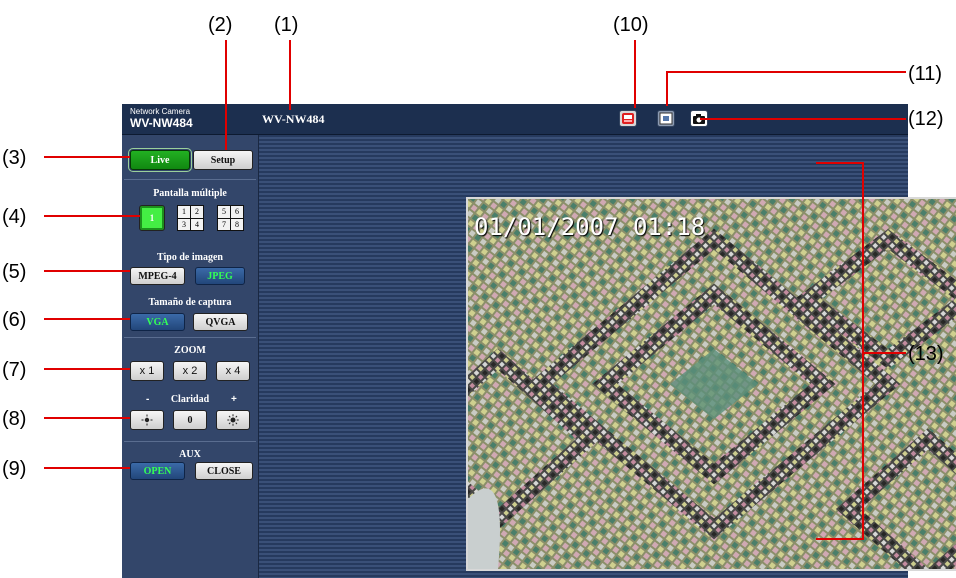 The width and height of the screenshot is (956, 578). I want to click on brightness-brighter-button, so click(233, 420).